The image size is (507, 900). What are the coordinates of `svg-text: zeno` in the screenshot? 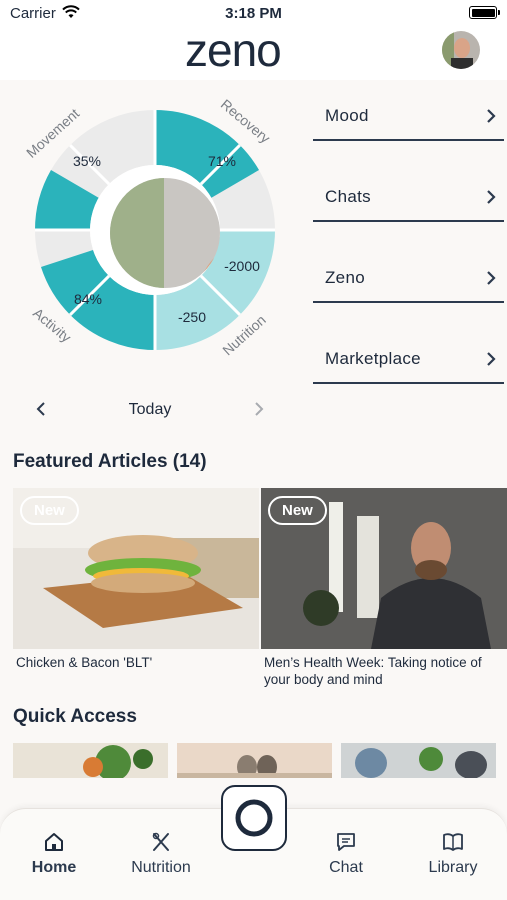 It's located at (233, 51).